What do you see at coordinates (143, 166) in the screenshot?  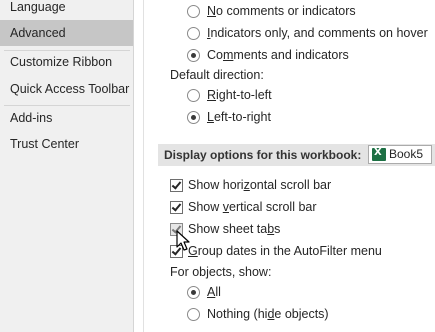 I see `content-left-border` at bounding box center [143, 166].